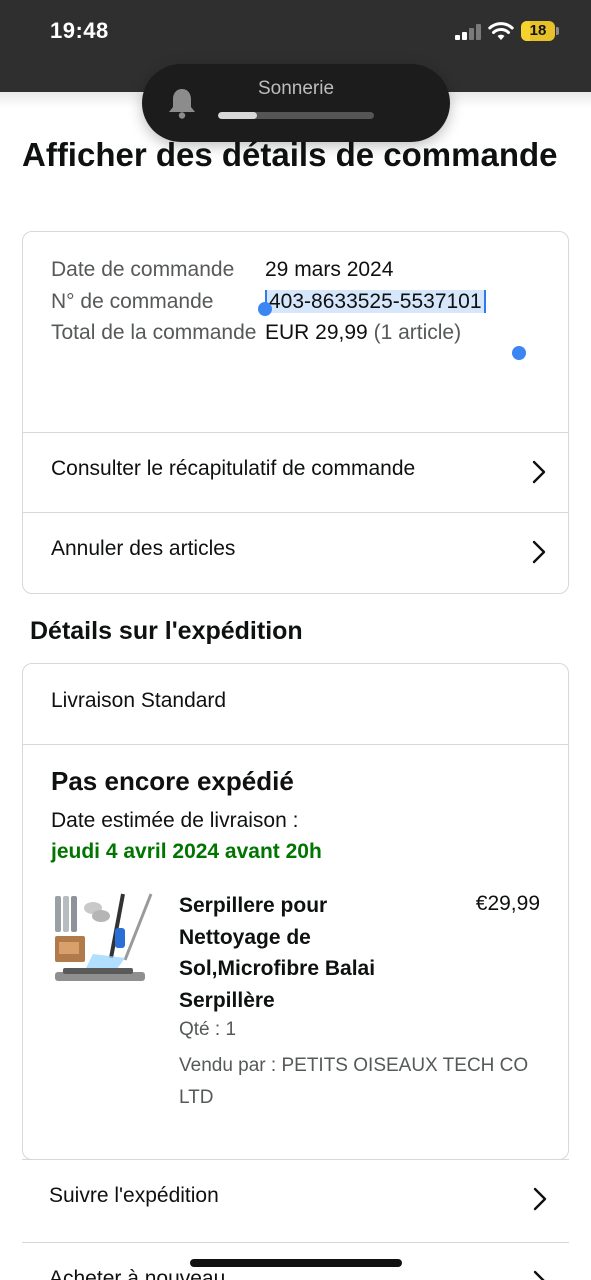 This screenshot has height=1280, width=591. Describe the element at coordinates (143, 269) in the screenshot. I see `order-date-label: Date de commande` at that location.